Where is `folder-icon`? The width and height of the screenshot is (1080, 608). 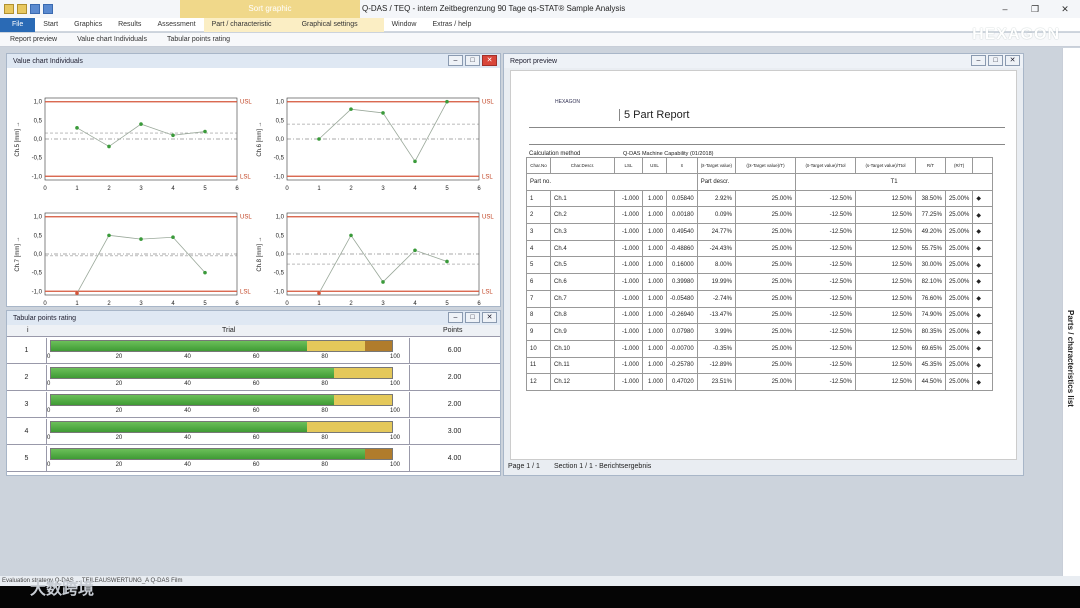 folder-icon is located at coordinates (9, 9).